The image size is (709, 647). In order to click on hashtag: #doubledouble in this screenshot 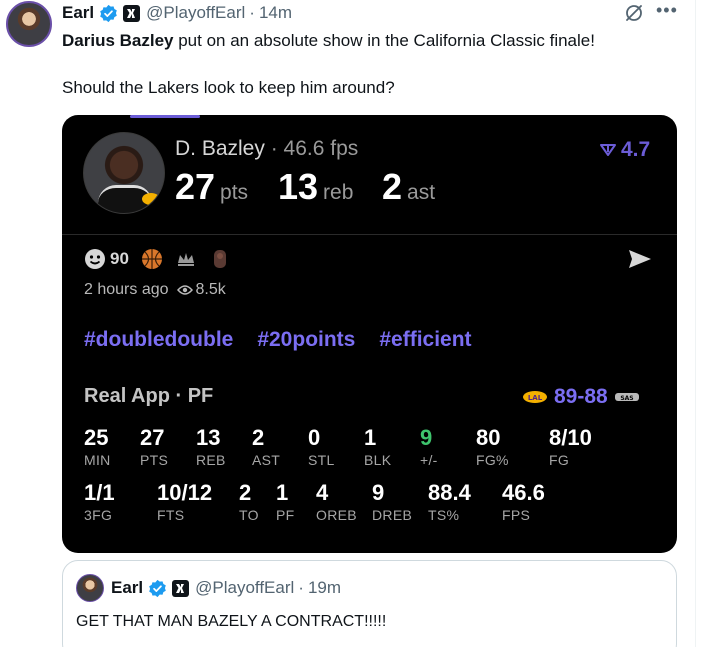, I will do `click(158, 340)`.